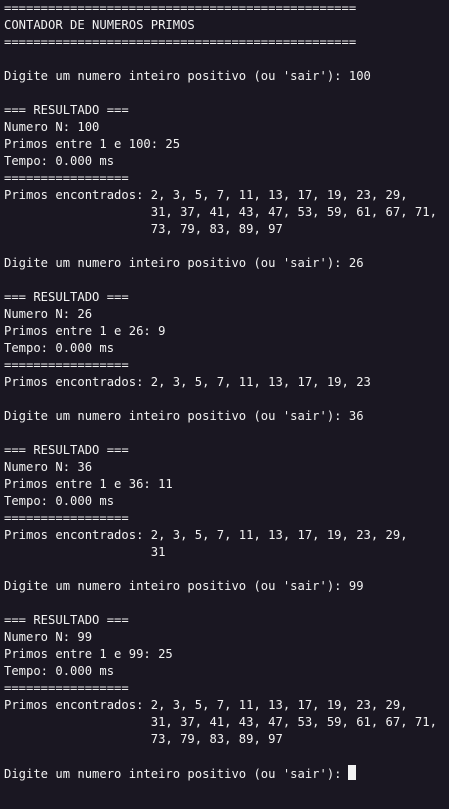 The width and height of the screenshot is (449, 809). Describe the element at coordinates (48, 314) in the screenshot. I see `terminal-line-result: Numero N: 26` at that location.